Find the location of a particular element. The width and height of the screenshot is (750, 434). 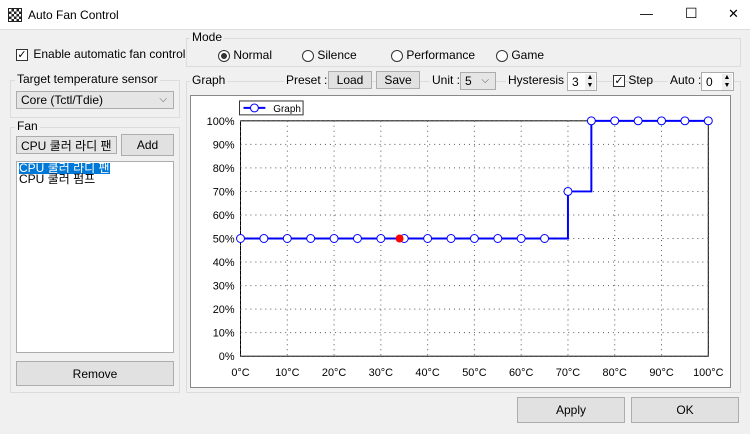

x-tick-label: 0°C is located at coordinates (240, 373).